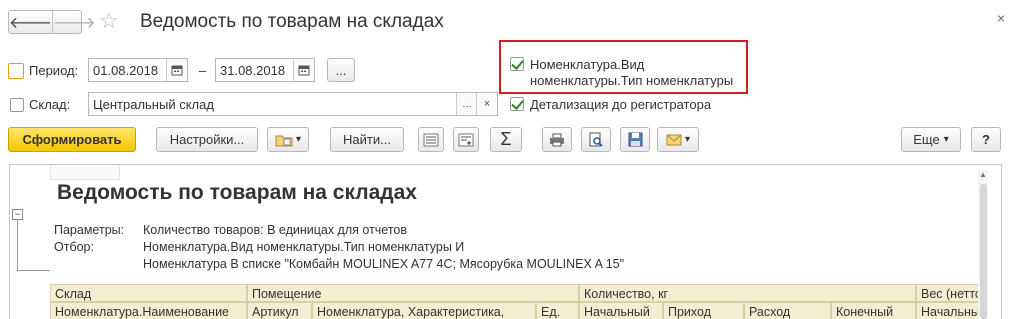 Image resolution: width=1019 pixels, height=319 pixels. Describe the element at coordinates (621, 104) in the screenshot. I see `register-detail-label: Детализация до регистратора` at that location.